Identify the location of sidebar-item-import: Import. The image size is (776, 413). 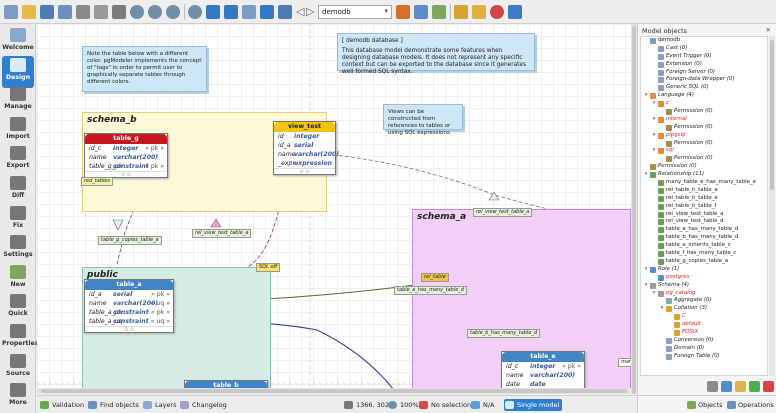
(18, 131).